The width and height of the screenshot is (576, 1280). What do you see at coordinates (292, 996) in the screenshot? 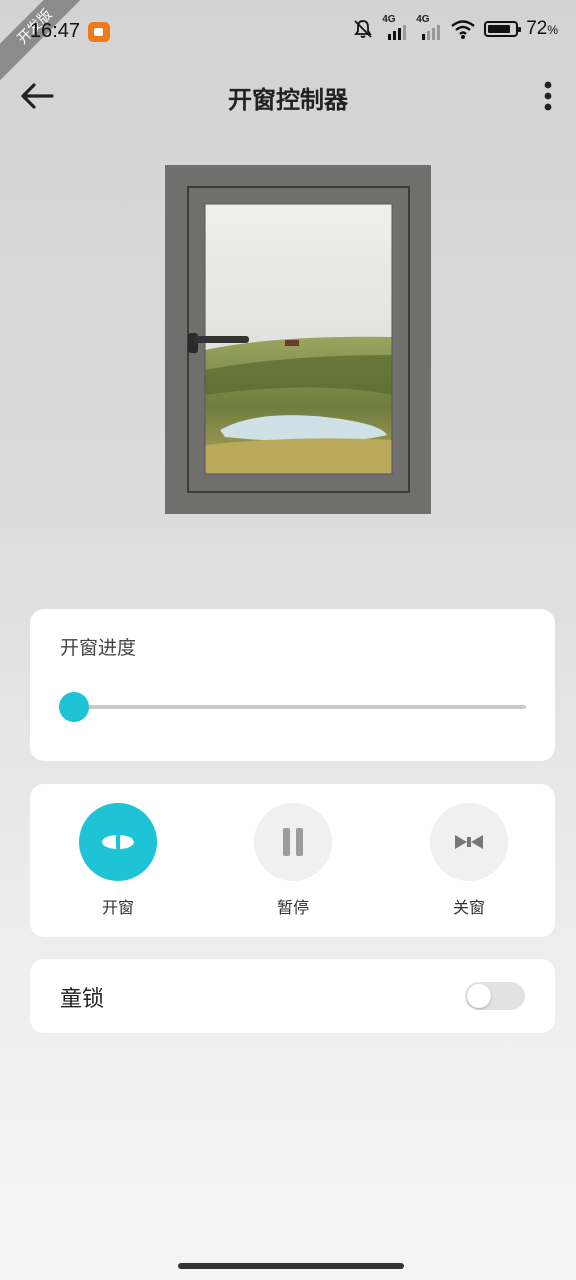
I see `child-lock-card: 童锁` at bounding box center [292, 996].